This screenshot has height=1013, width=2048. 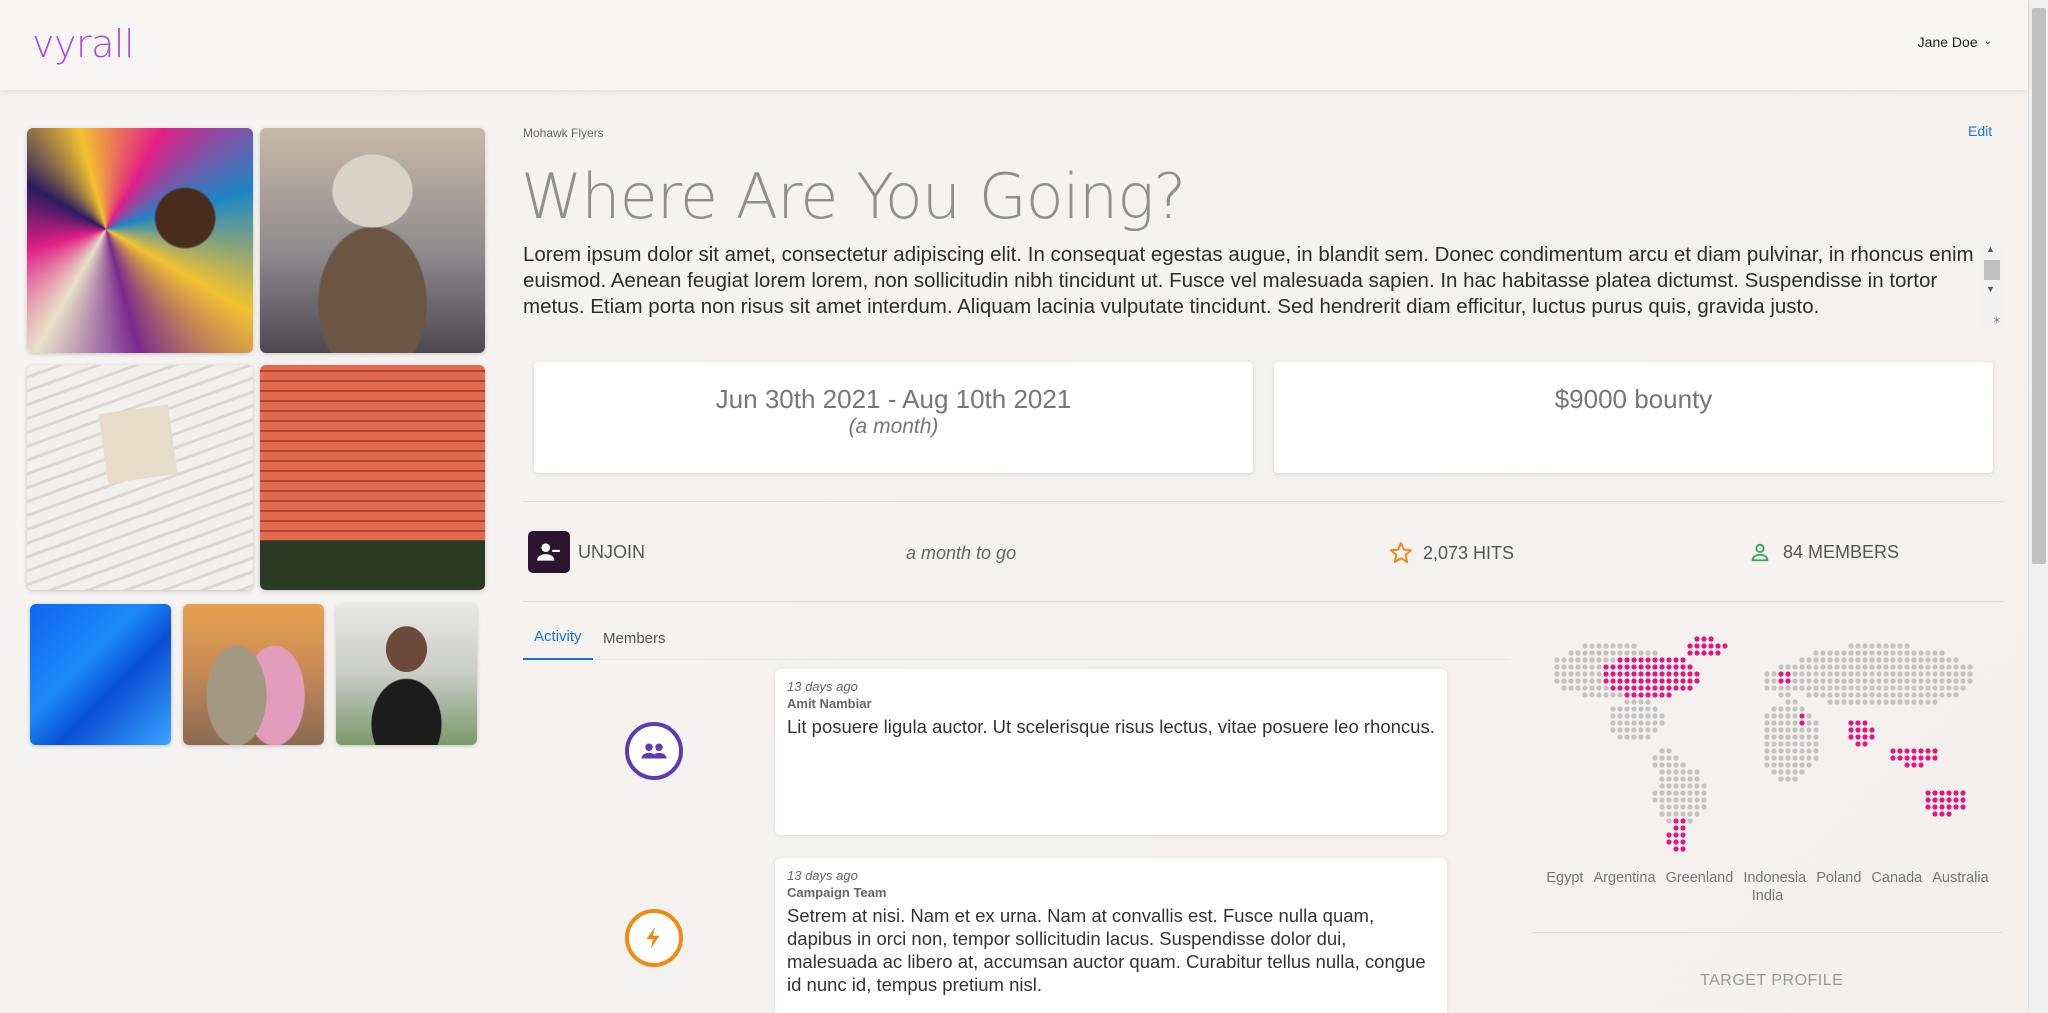 I want to click on scroll-down-icon: ▼, so click(x=1990, y=289).